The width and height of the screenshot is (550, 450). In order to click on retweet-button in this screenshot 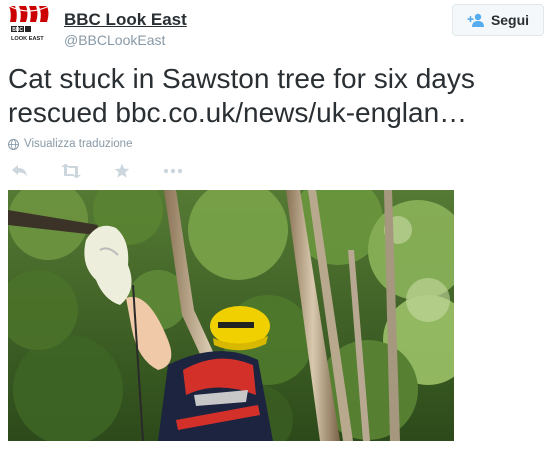, I will do `click(71, 171)`.